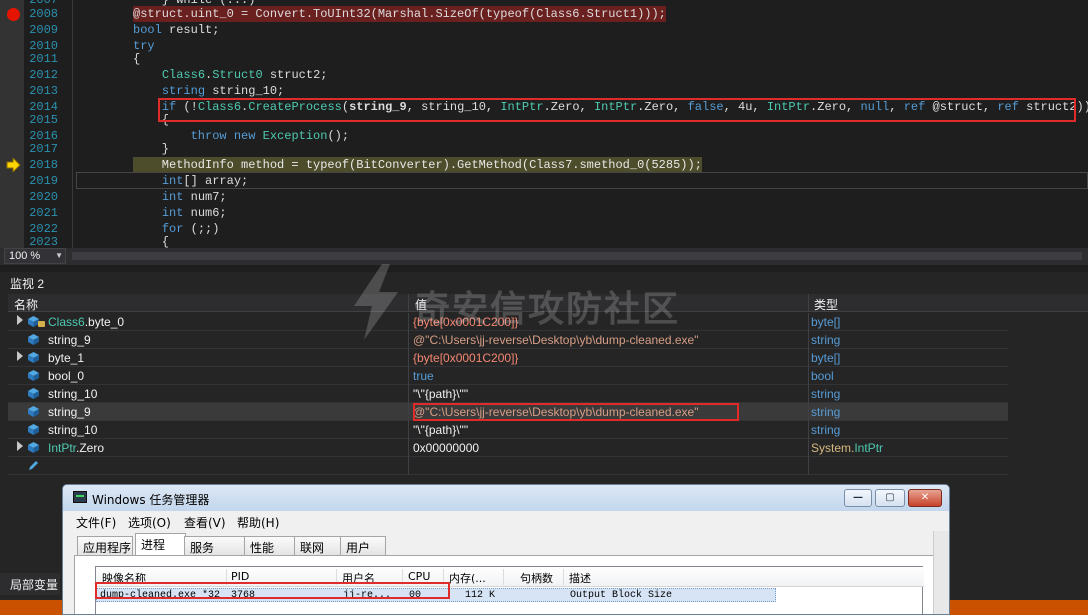 The image size is (1088, 615). Describe the element at coordinates (826, 340) in the screenshot. I see `watch-type: string` at that location.